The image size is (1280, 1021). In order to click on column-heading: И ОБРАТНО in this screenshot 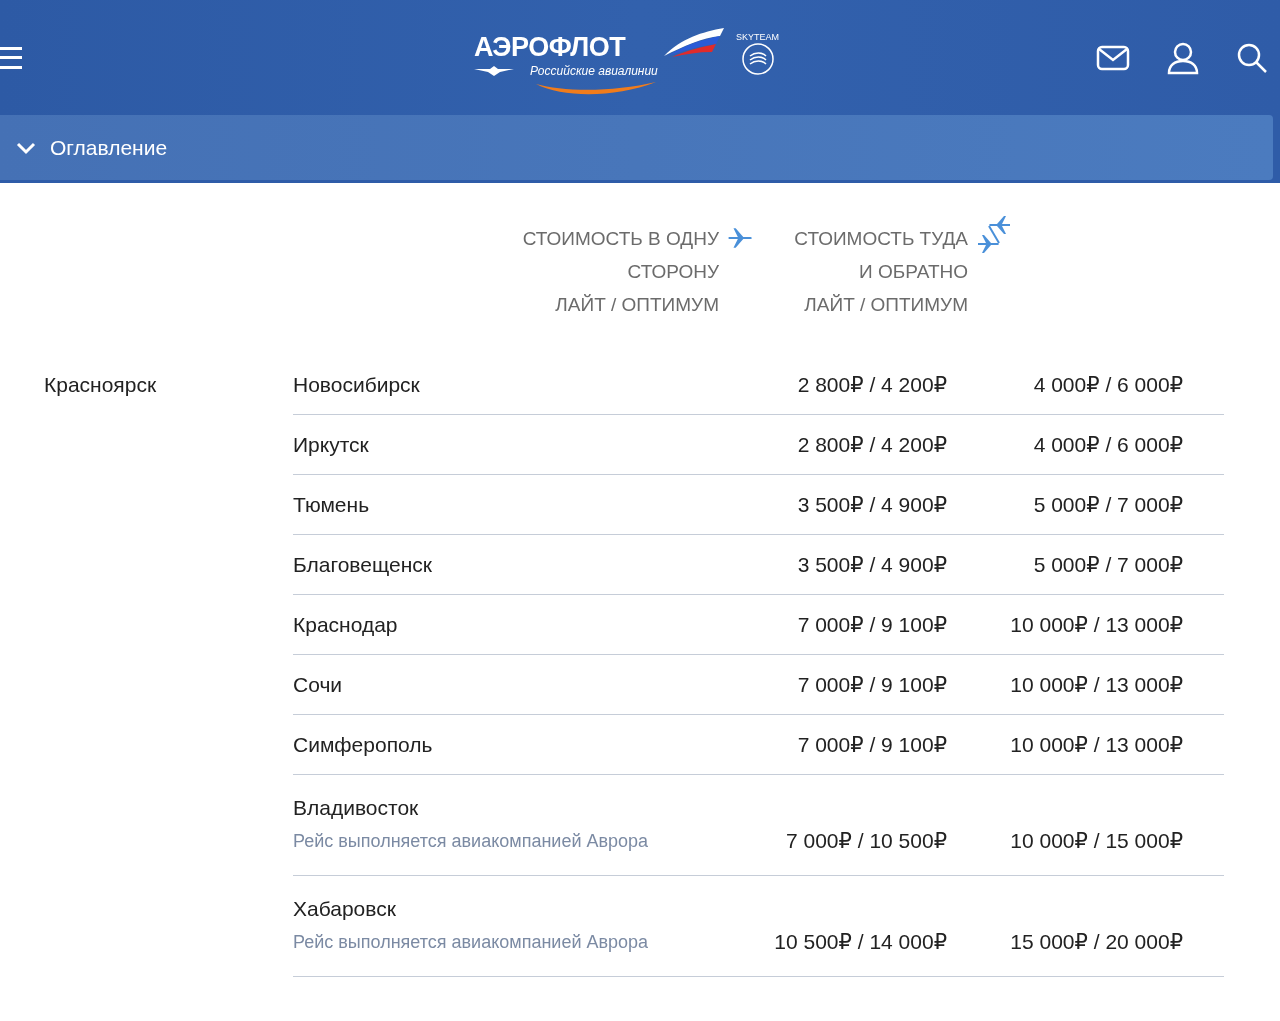, I will do `click(913, 272)`.